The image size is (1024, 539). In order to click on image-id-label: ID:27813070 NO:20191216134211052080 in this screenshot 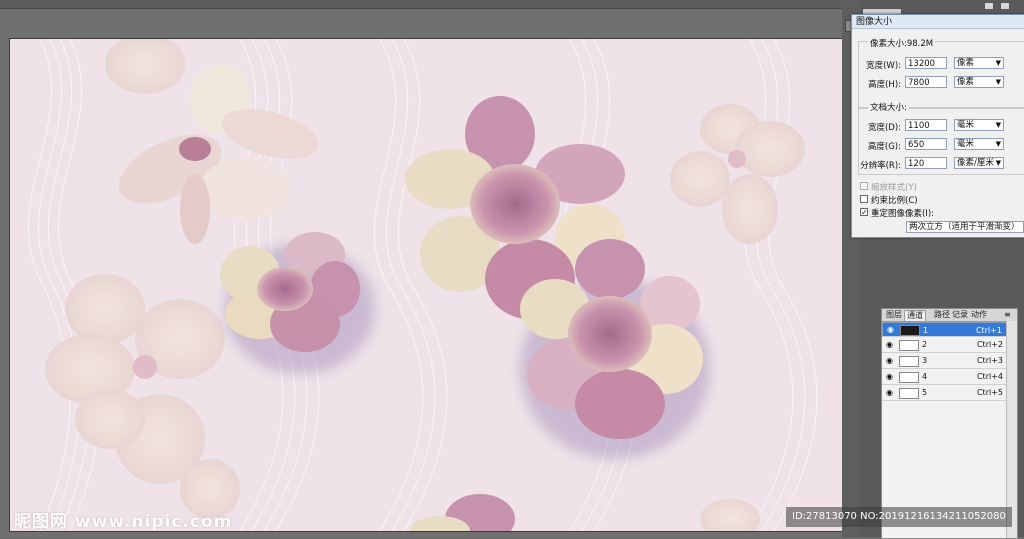, I will do `click(899, 517)`.